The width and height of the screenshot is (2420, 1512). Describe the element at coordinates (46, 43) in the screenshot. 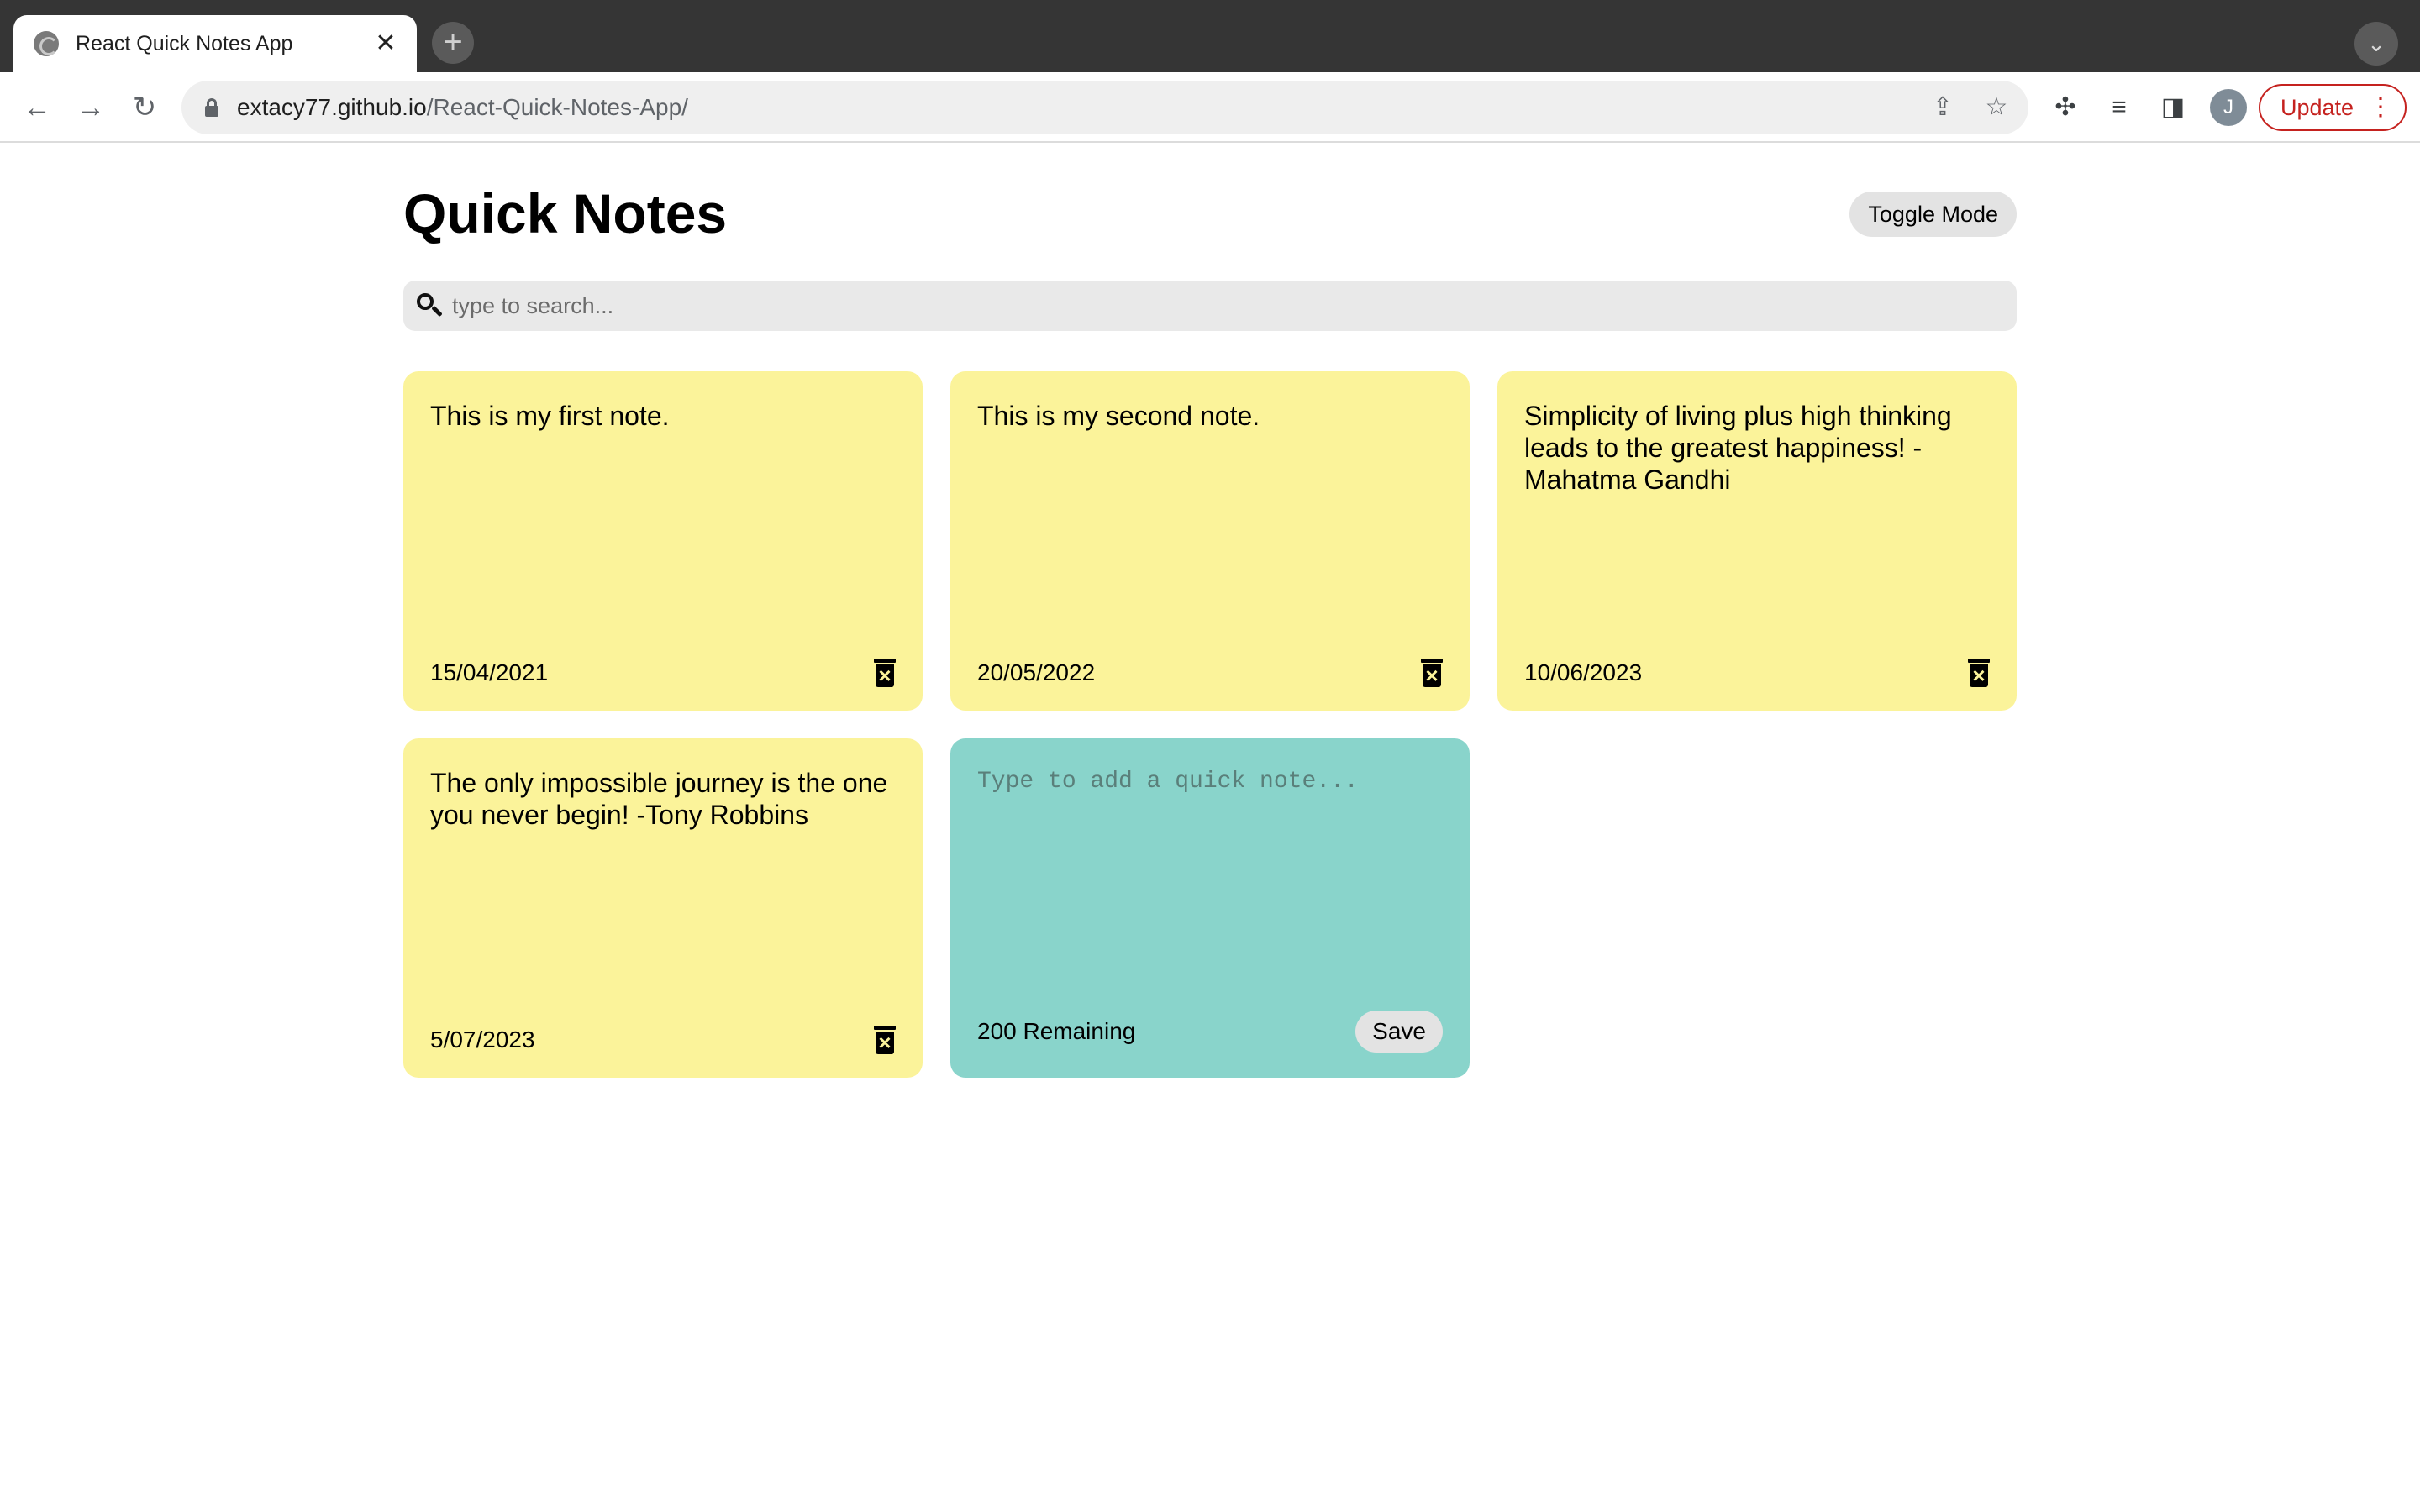

I see `globe-icon` at that location.